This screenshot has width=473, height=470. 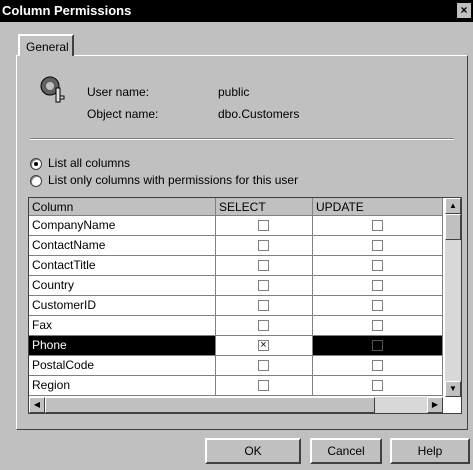 What do you see at coordinates (122, 365) in the screenshot?
I see `column-name-cell: PostalCode` at bounding box center [122, 365].